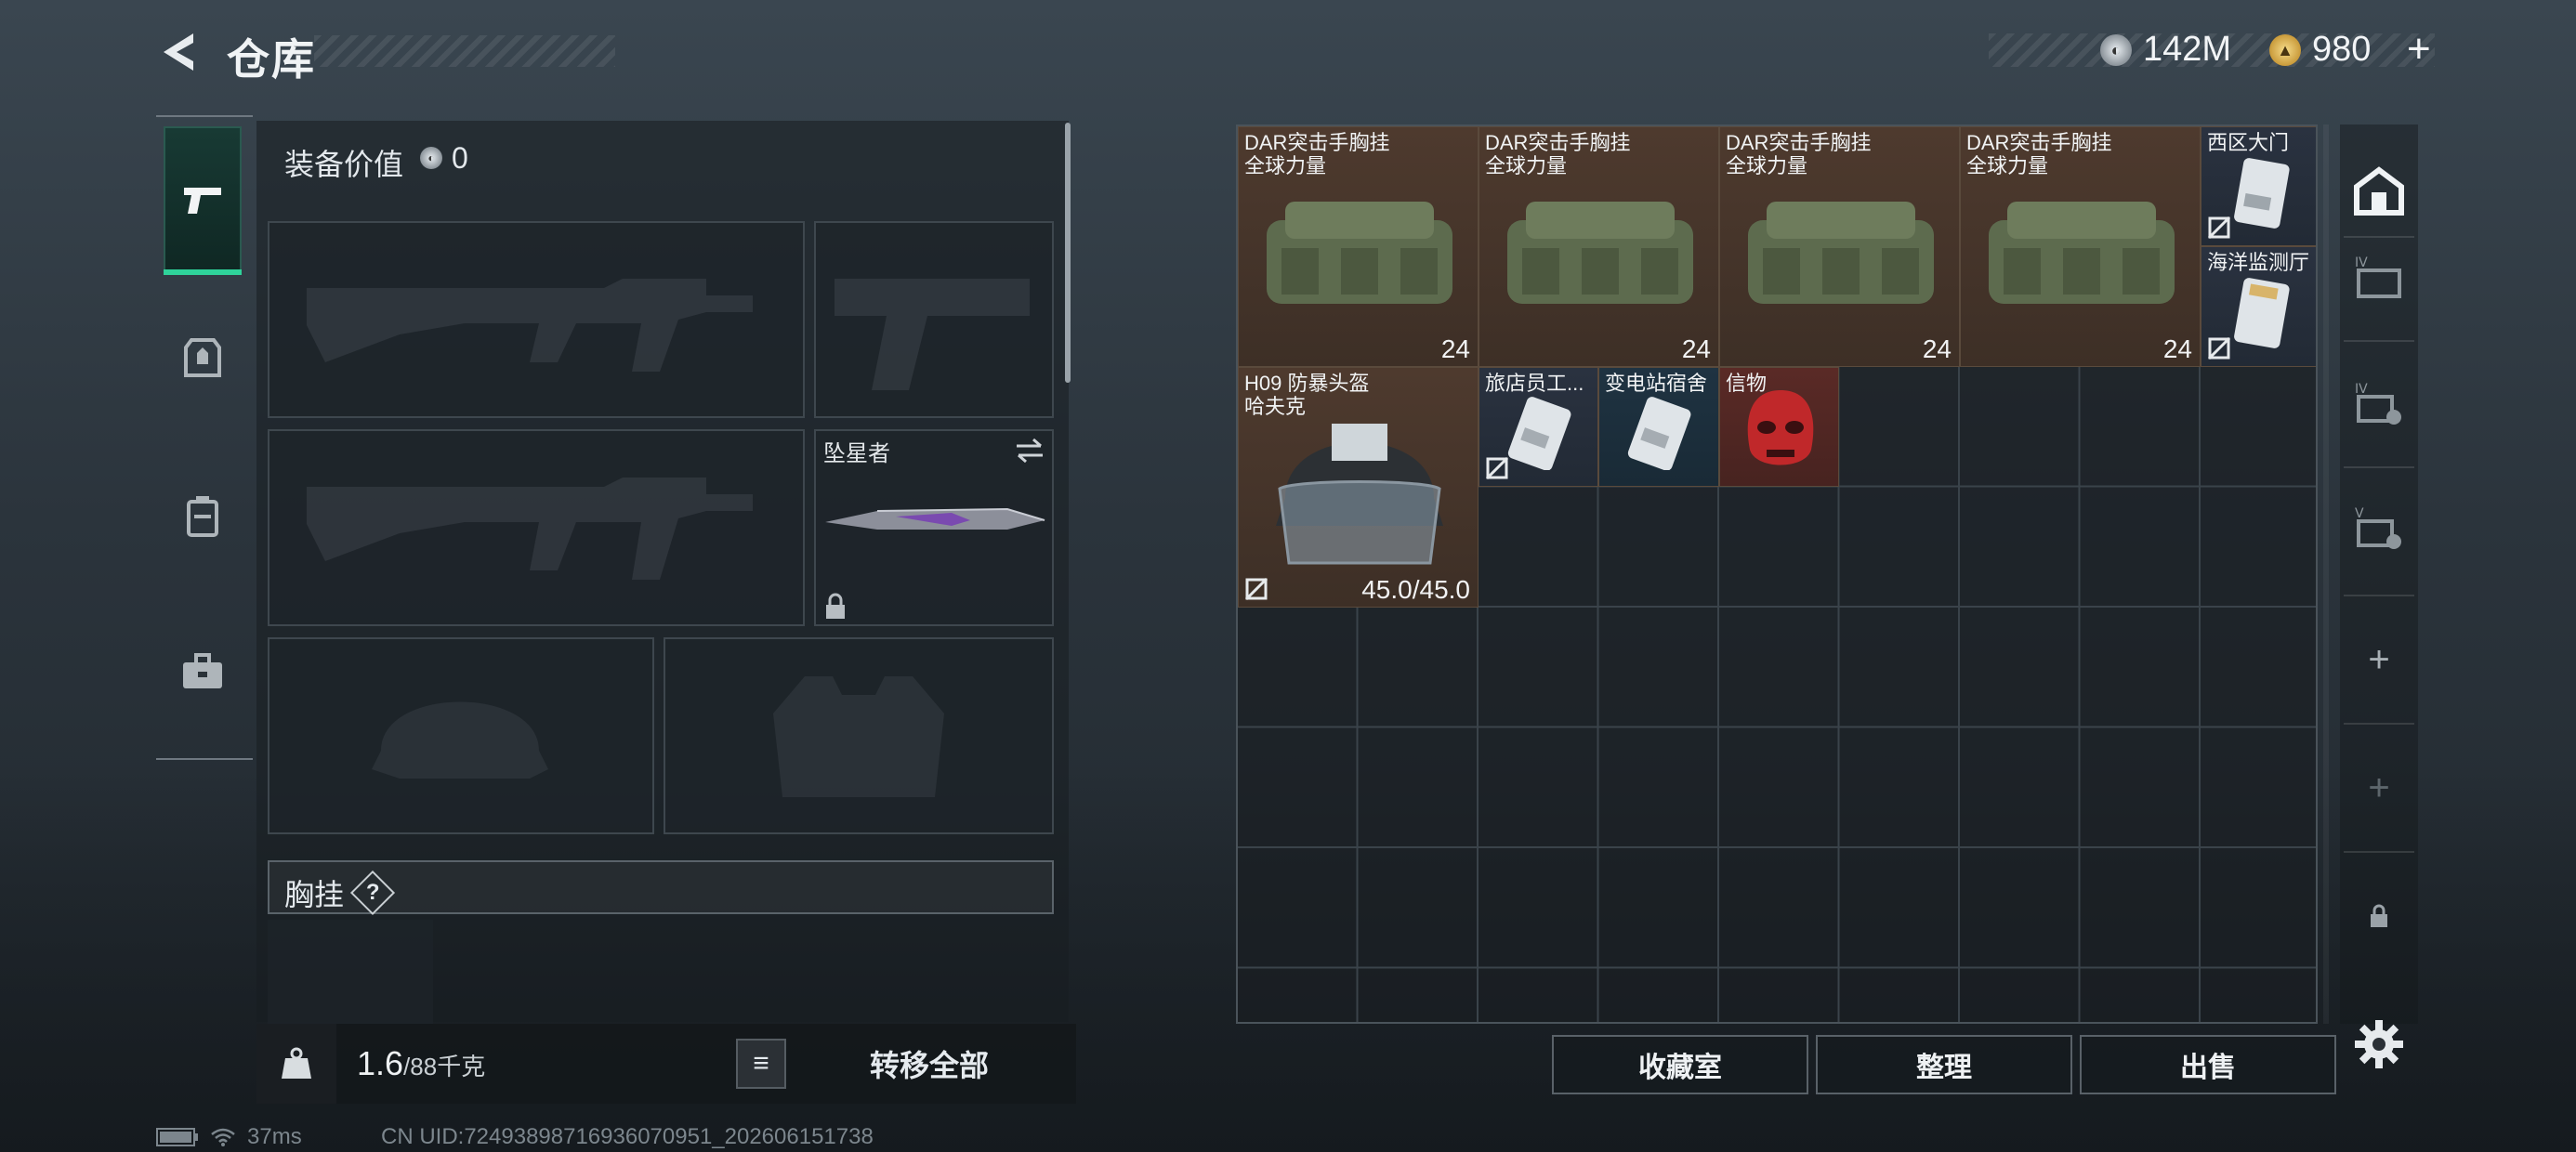  I want to click on tab-storage-4b: IV, so click(2379, 403).